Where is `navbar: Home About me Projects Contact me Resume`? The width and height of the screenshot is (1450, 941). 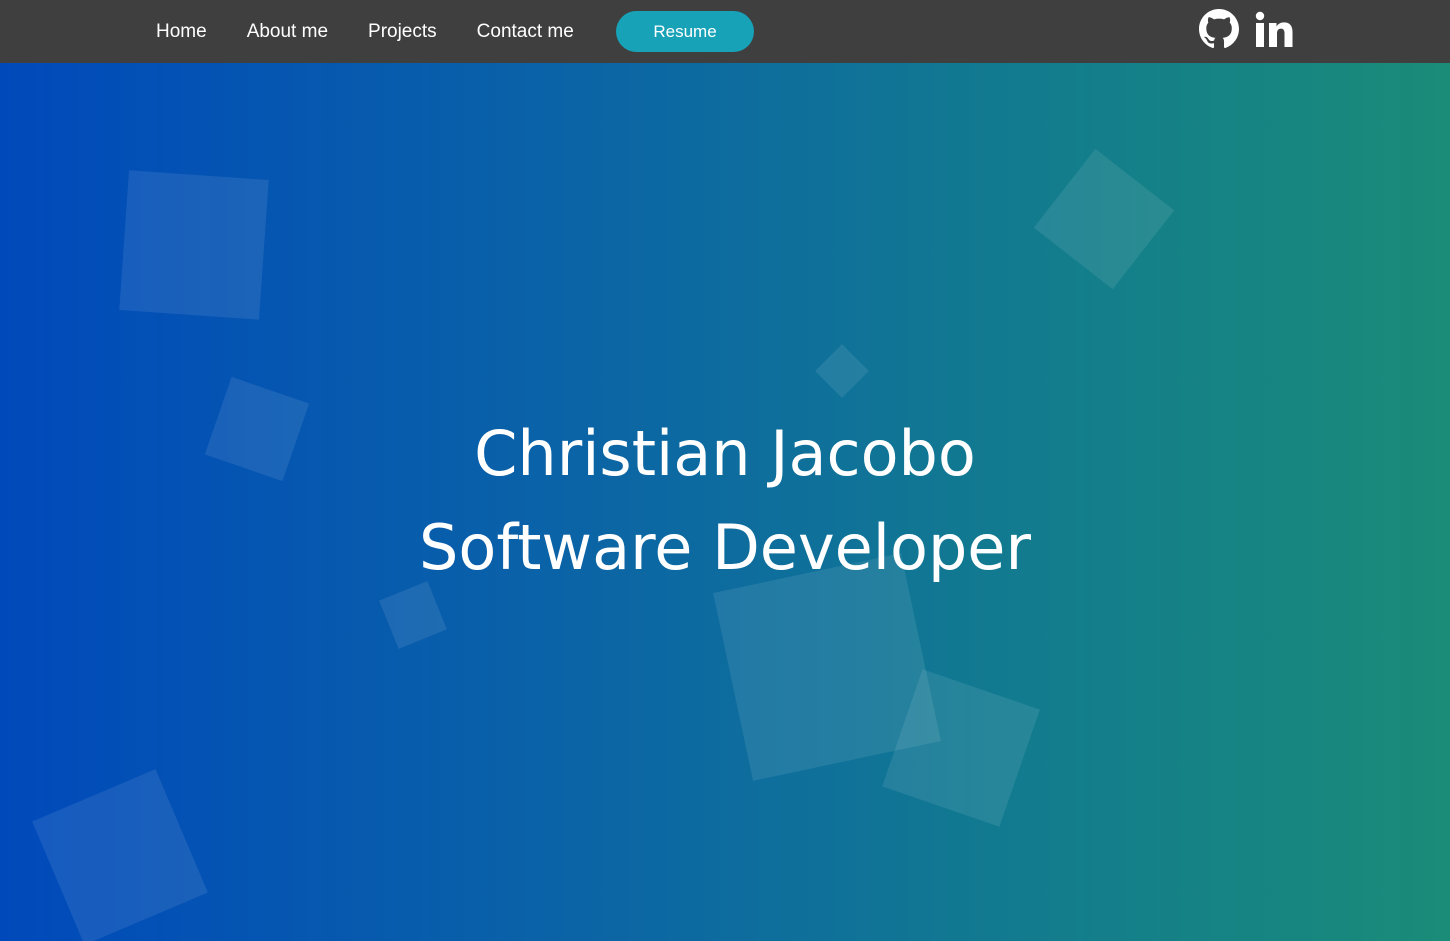
navbar: Home About me Projects Contact me Resume is located at coordinates (725, 31).